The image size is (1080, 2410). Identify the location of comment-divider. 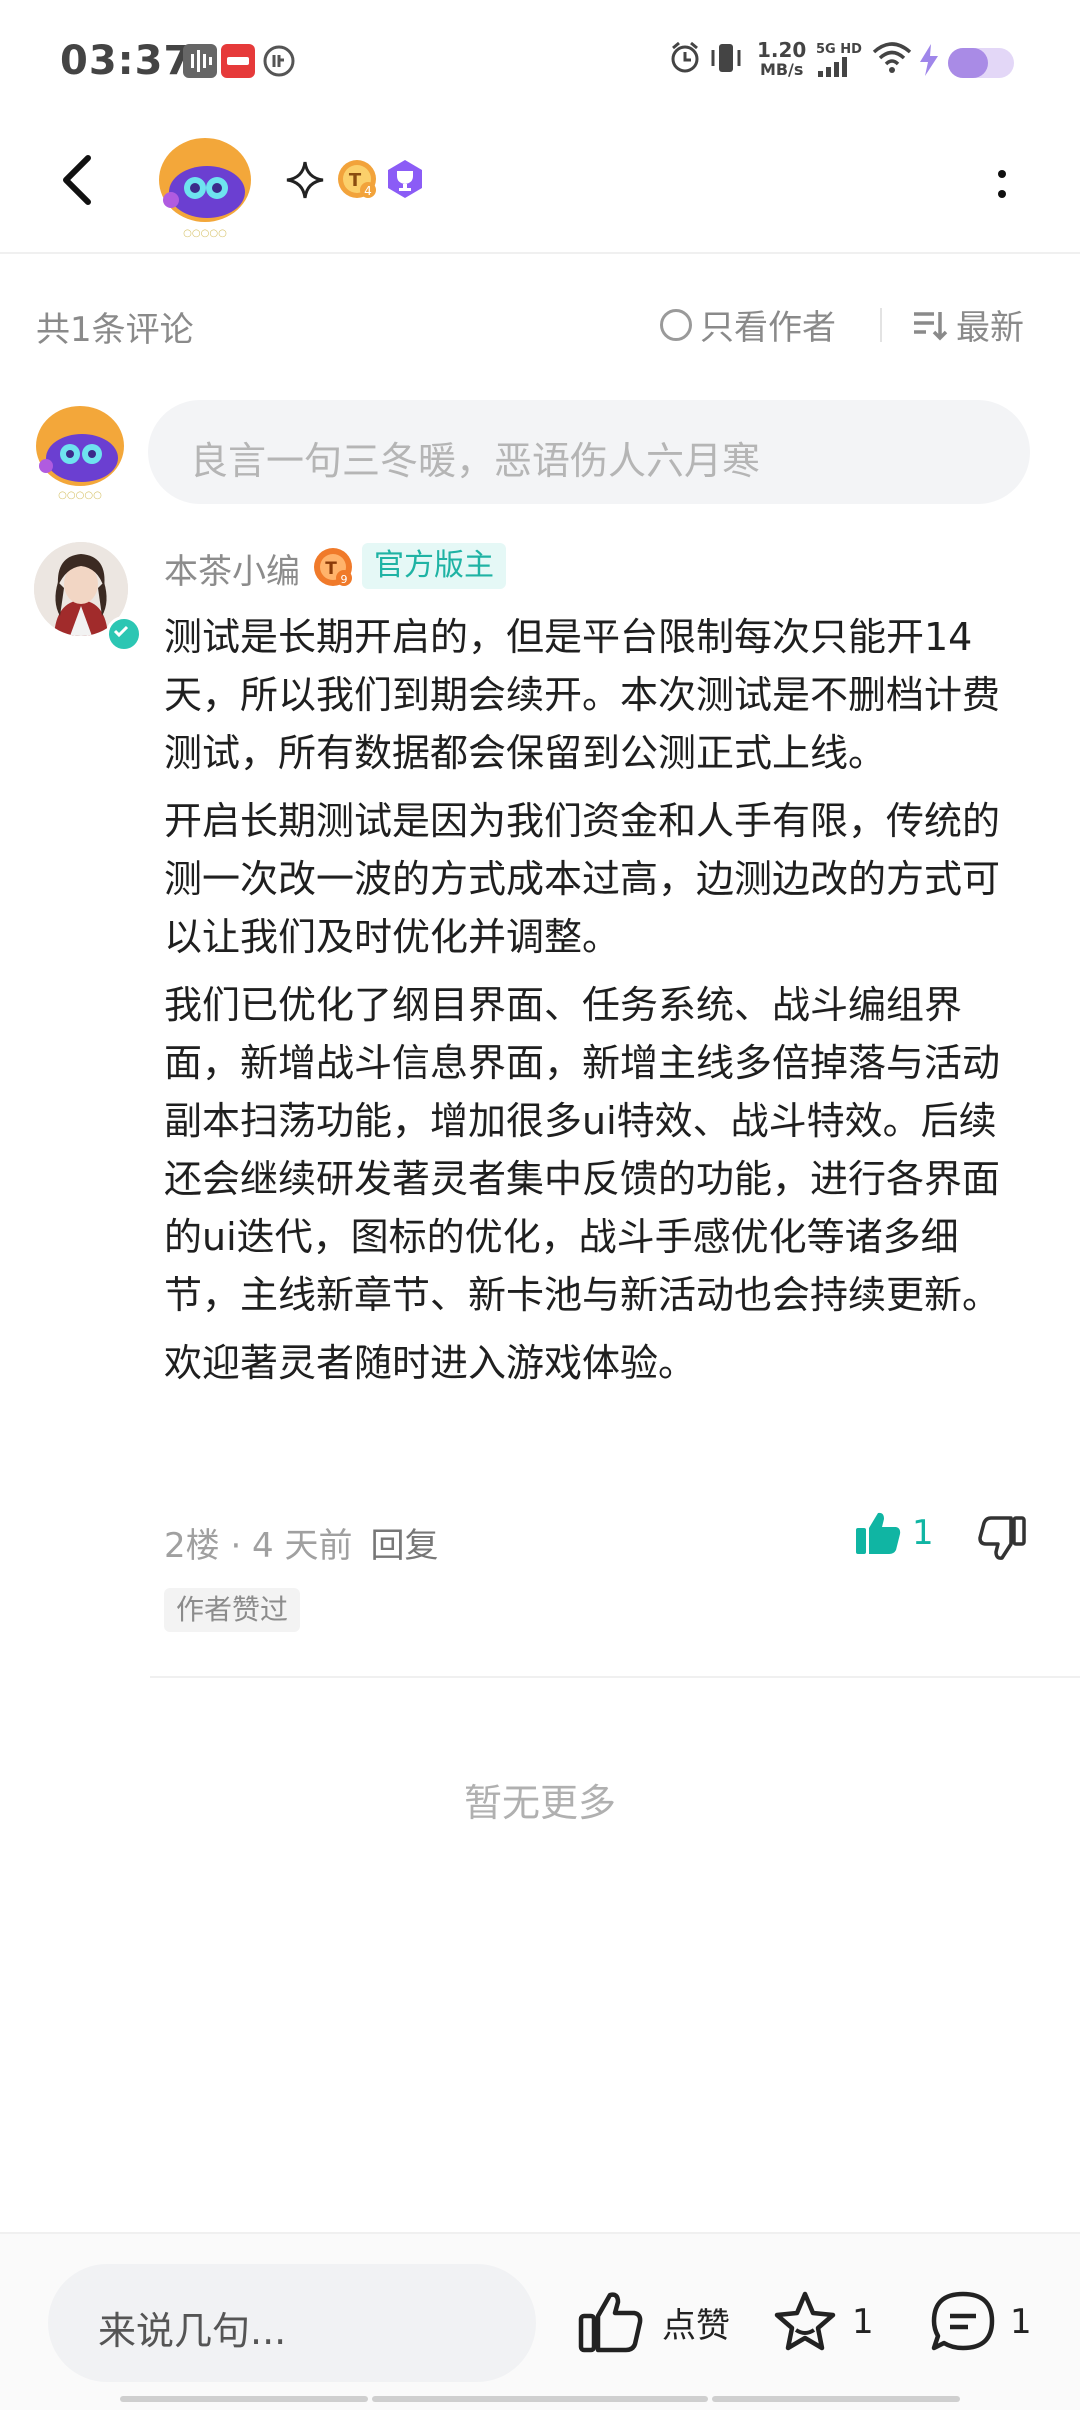
(615, 1677).